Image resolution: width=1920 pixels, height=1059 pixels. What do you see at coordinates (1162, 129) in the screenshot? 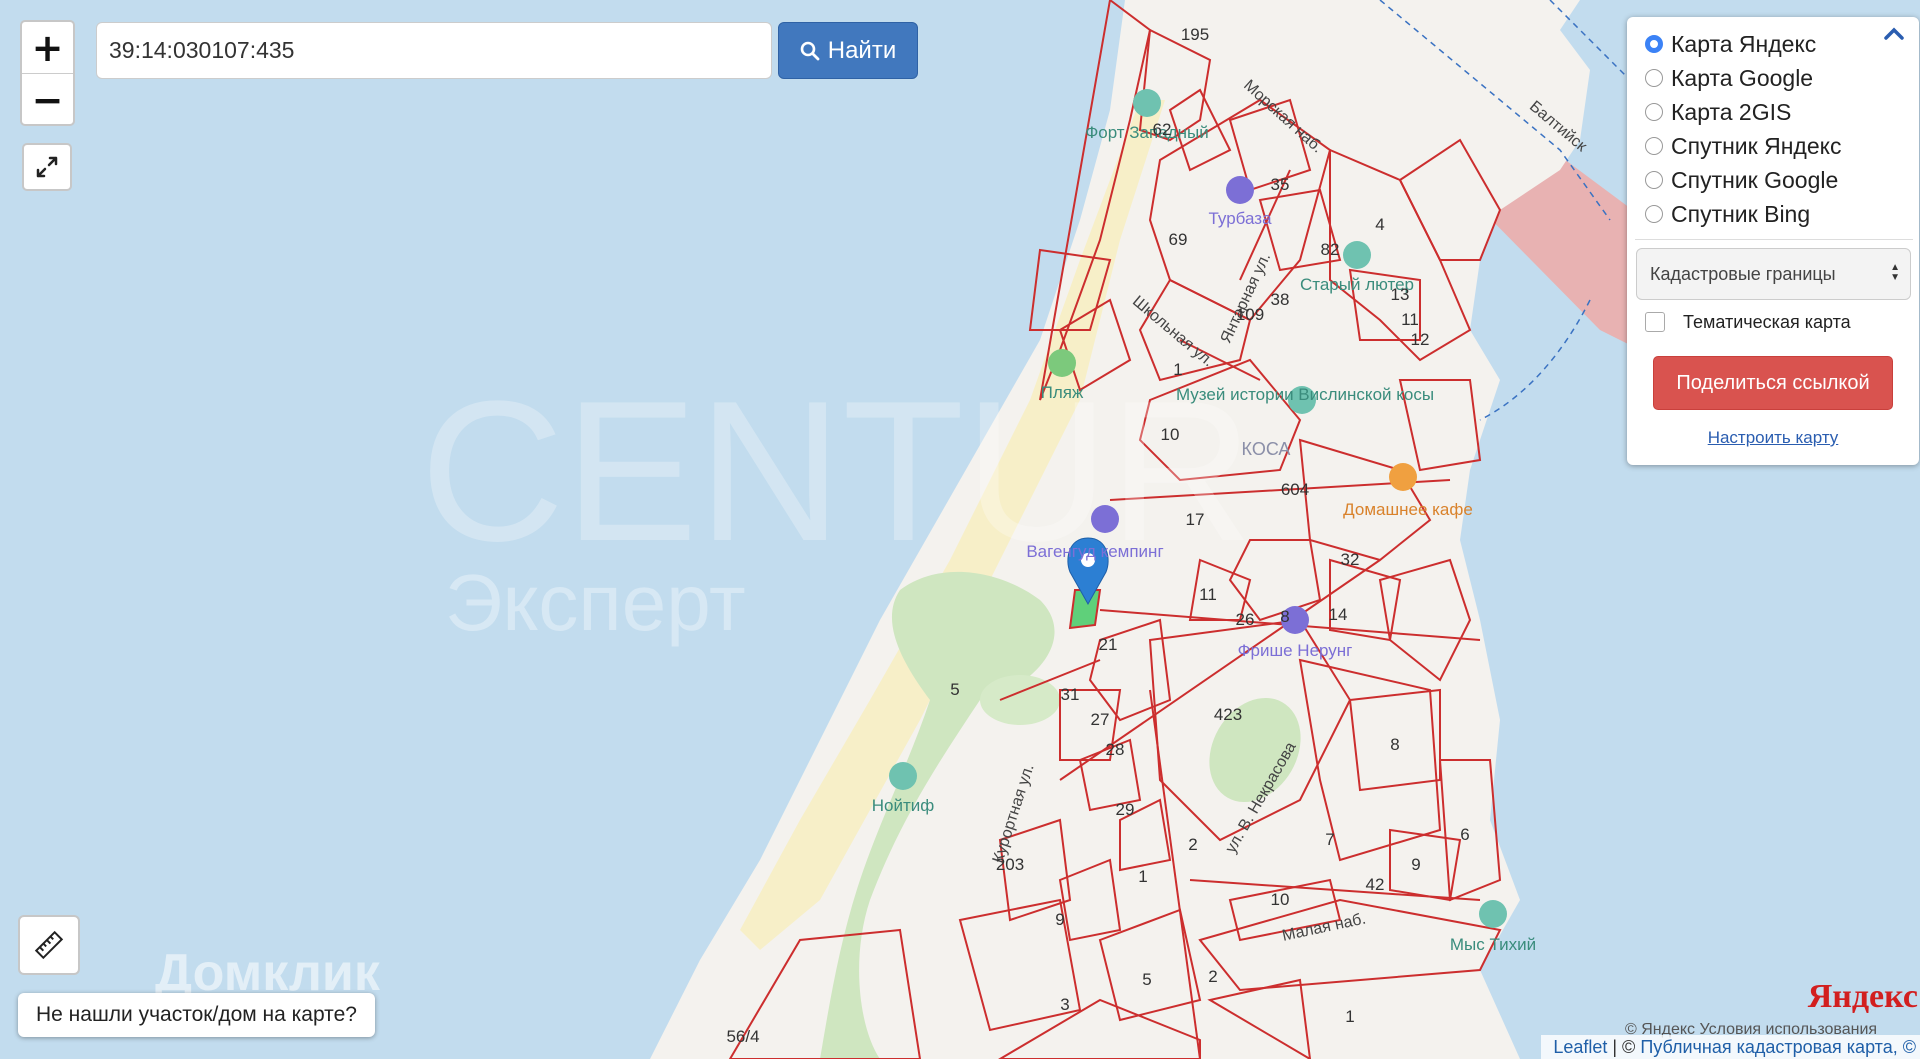
I see `parcel-number: 62` at bounding box center [1162, 129].